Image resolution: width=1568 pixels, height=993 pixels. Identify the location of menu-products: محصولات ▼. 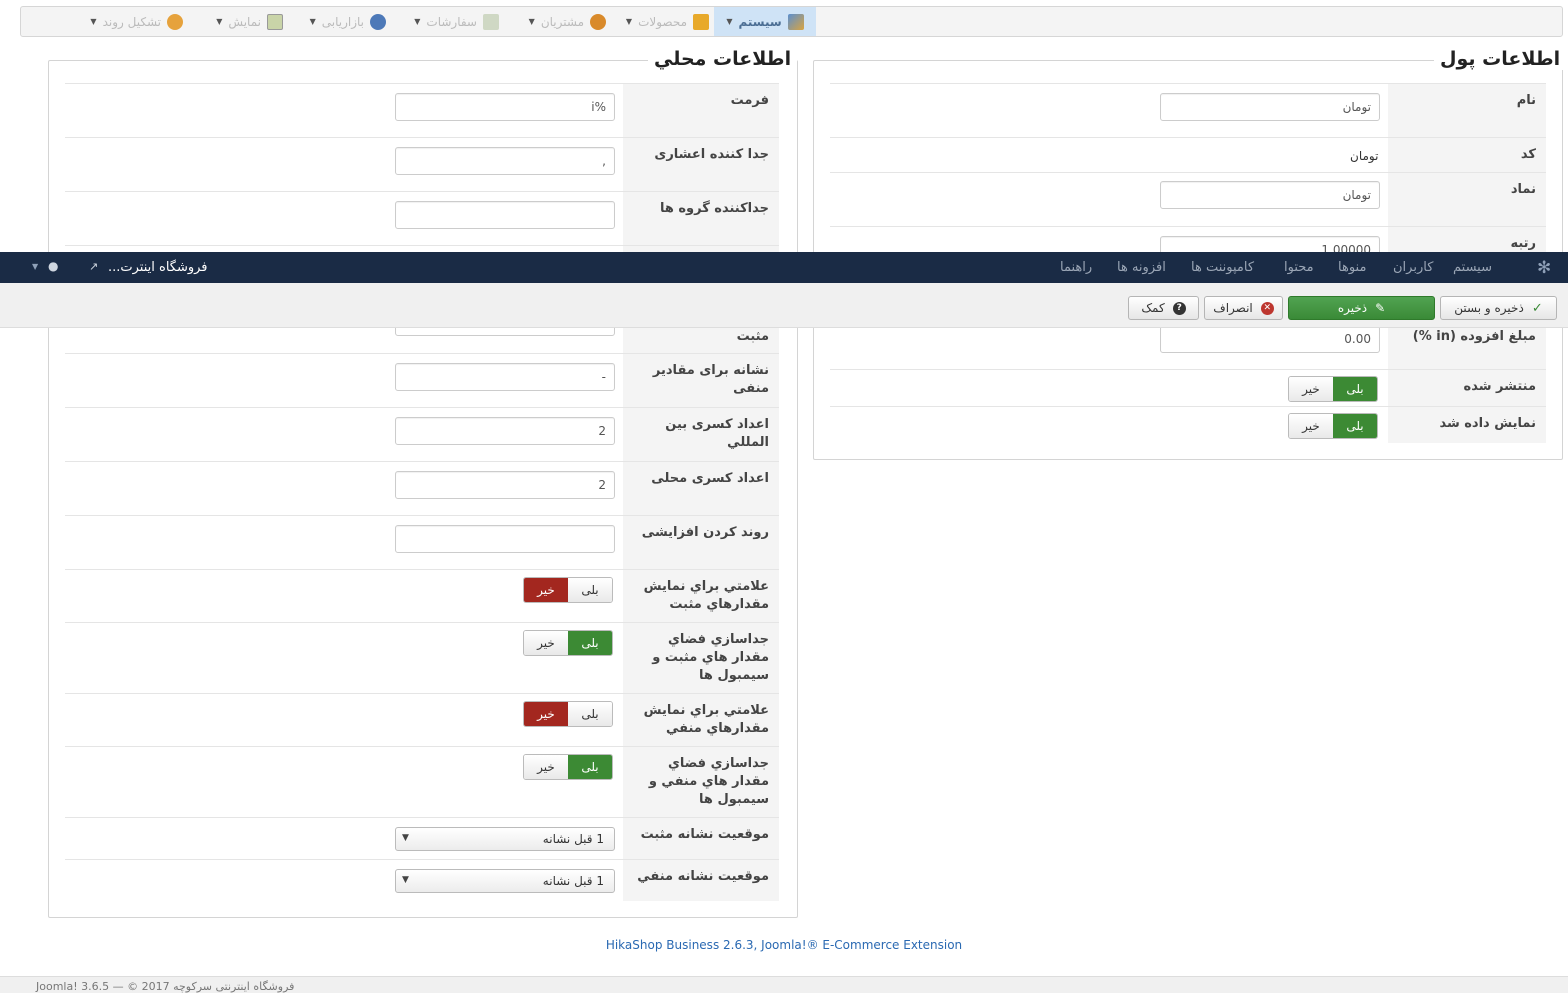
(664, 21).